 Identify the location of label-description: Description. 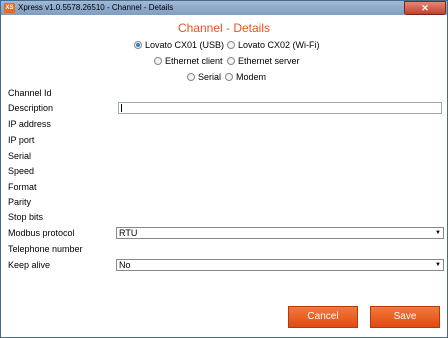
(31, 108).